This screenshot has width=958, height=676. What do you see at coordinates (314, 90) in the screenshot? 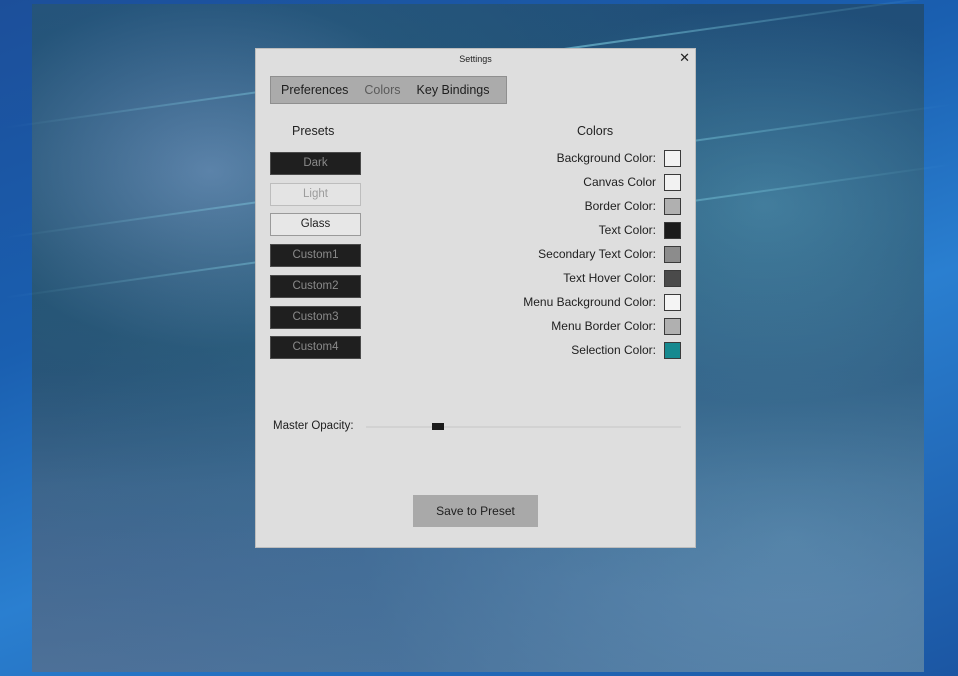
I see `tab-preferences: Preferences` at bounding box center [314, 90].